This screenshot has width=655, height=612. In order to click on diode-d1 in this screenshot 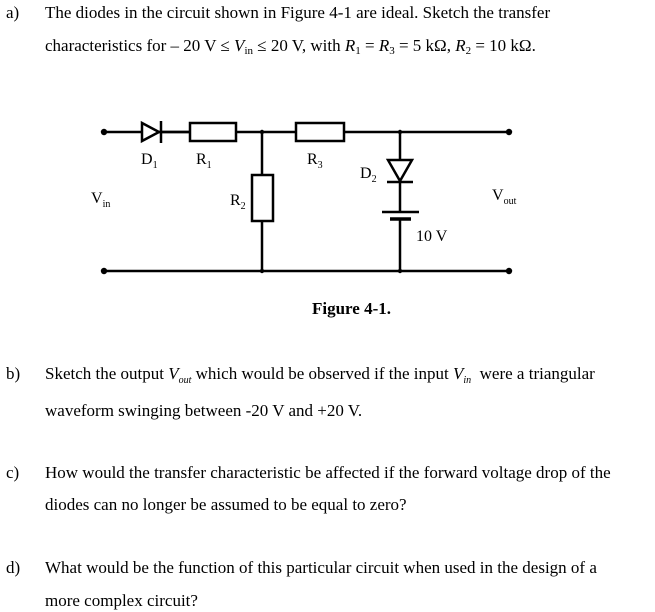, I will do `click(151, 132)`.